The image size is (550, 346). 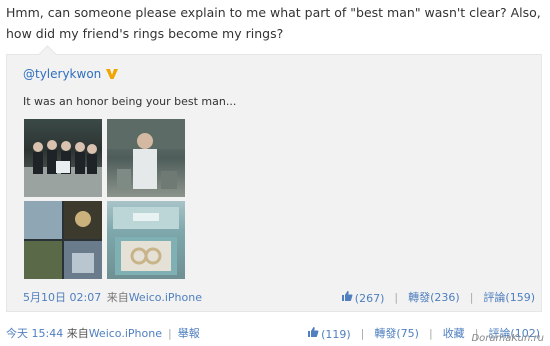 What do you see at coordinates (146, 240) in the screenshot?
I see `photo-thumbnail-rings` at bounding box center [146, 240].